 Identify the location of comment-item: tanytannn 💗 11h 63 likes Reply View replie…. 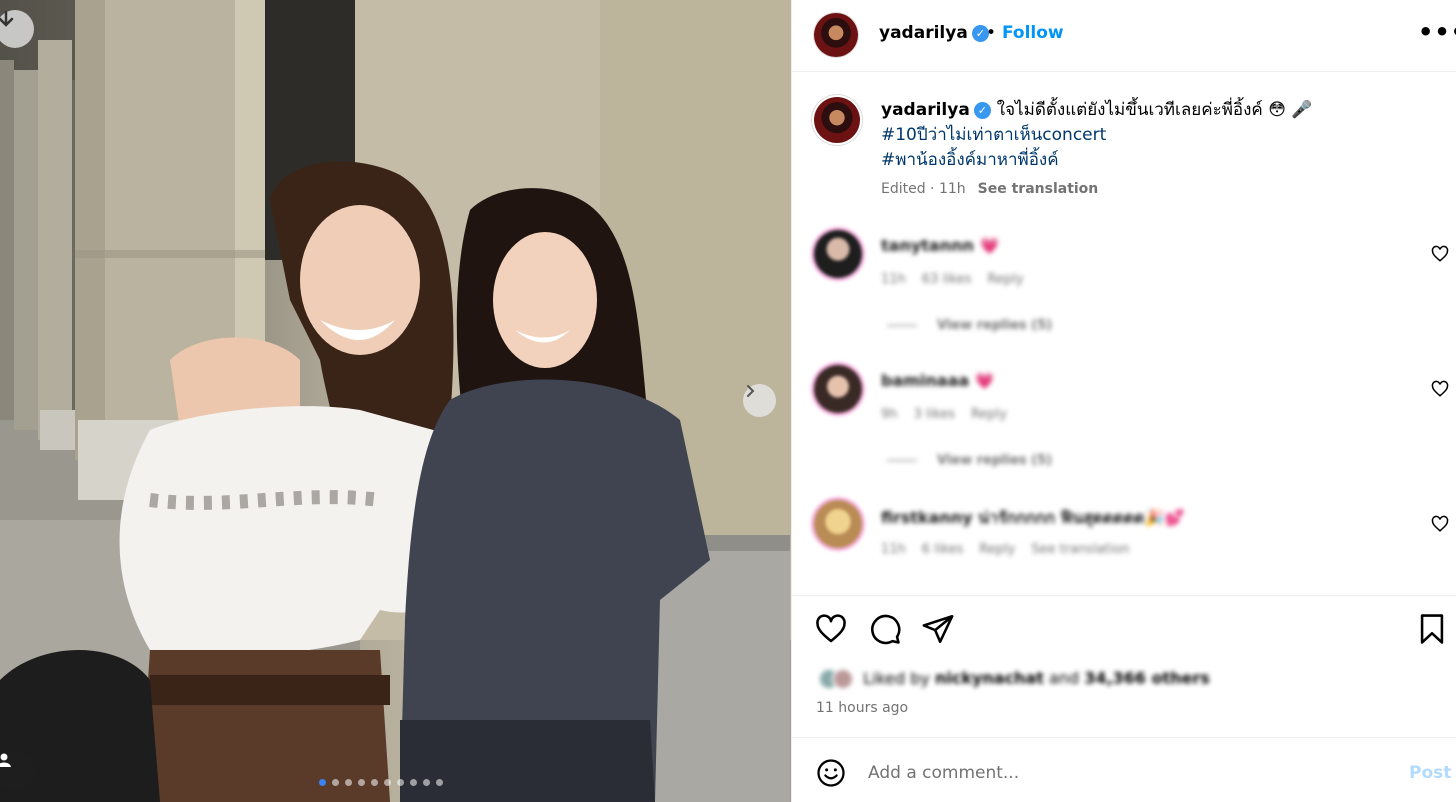
(1124, 288).